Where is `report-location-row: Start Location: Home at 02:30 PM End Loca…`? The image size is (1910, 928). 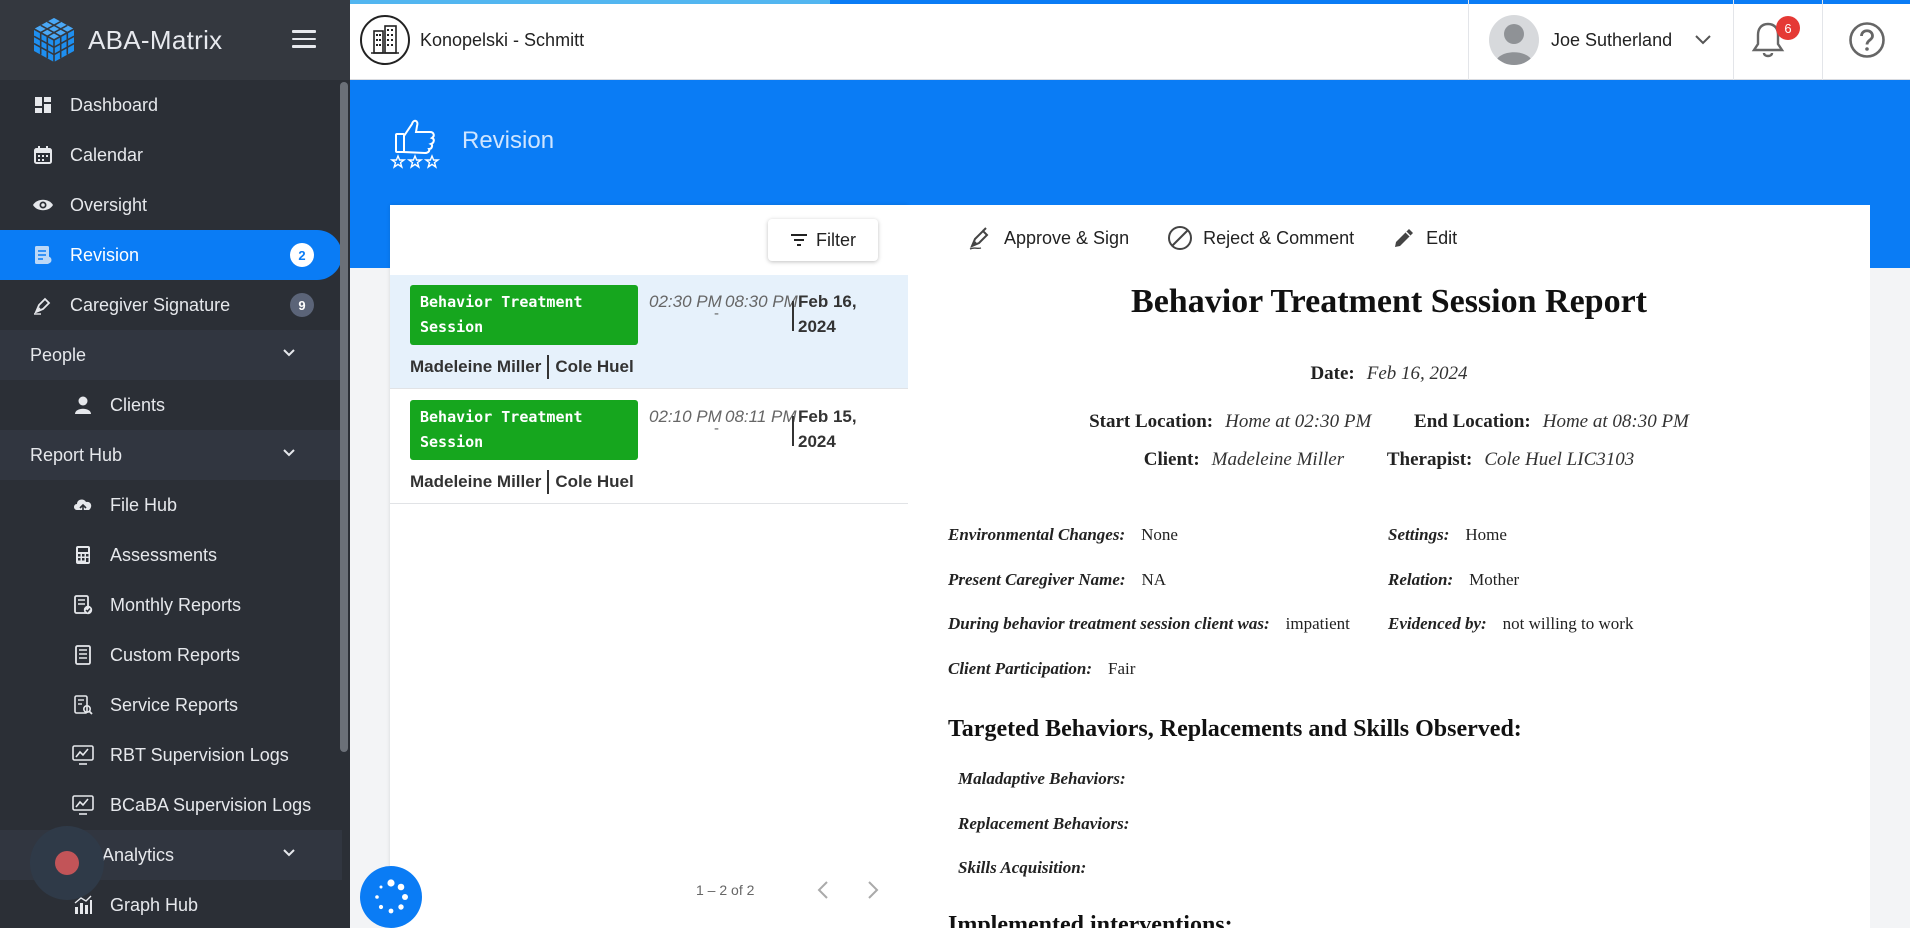
report-location-row: Start Location: Home at 02:30 PM End Loca… is located at coordinates (1389, 422).